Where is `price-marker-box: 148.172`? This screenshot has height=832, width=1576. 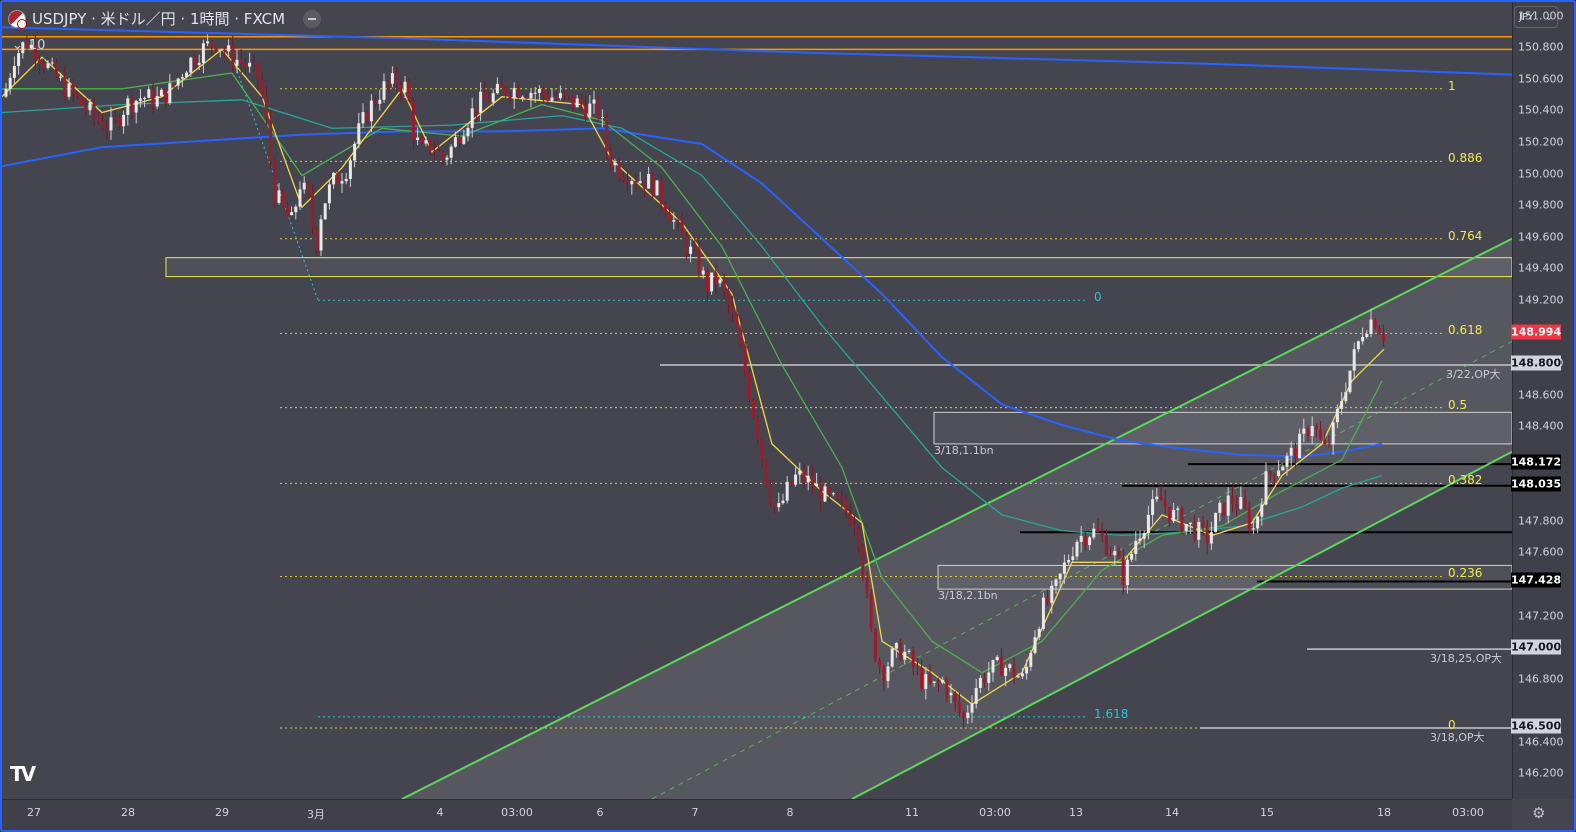 price-marker-box: 148.172 is located at coordinates (1536, 462).